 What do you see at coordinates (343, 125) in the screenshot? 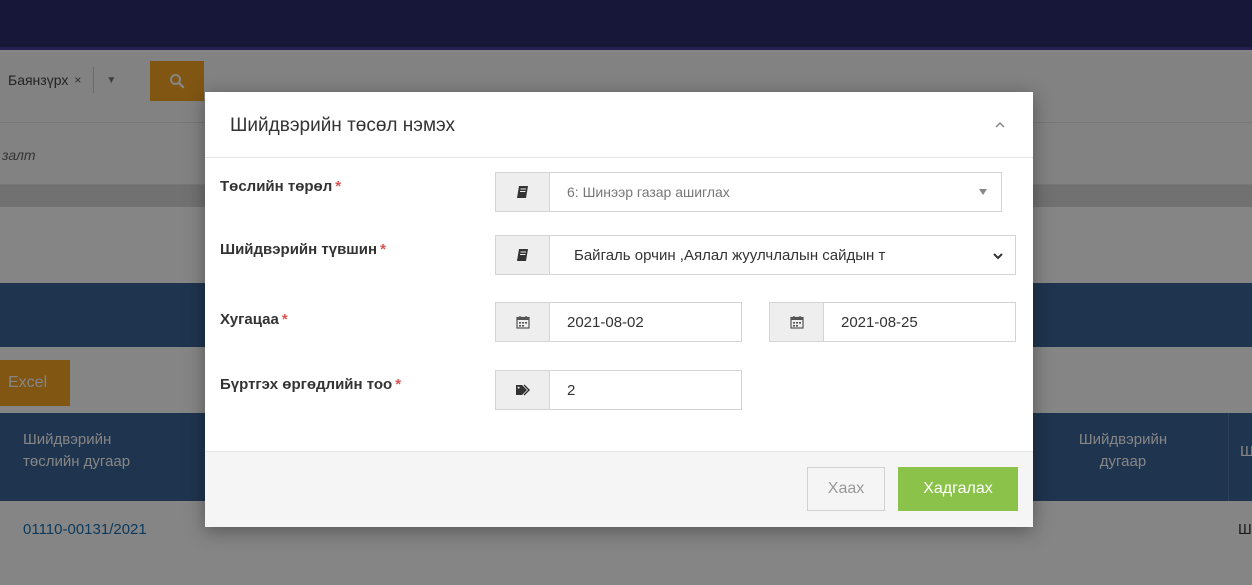
I see `modal-title: Шийдвэрийн төсөл нэмэх` at bounding box center [343, 125].